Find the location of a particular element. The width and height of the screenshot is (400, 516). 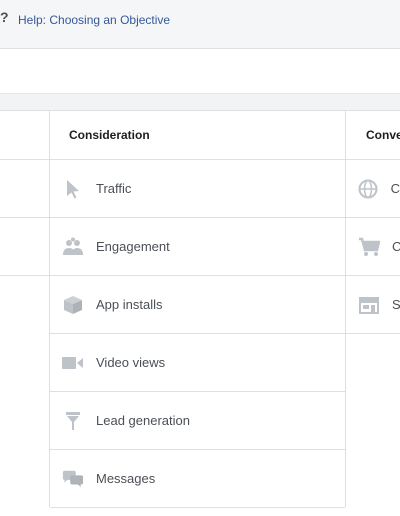

objective-video-views: Video views is located at coordinates (197, 363).